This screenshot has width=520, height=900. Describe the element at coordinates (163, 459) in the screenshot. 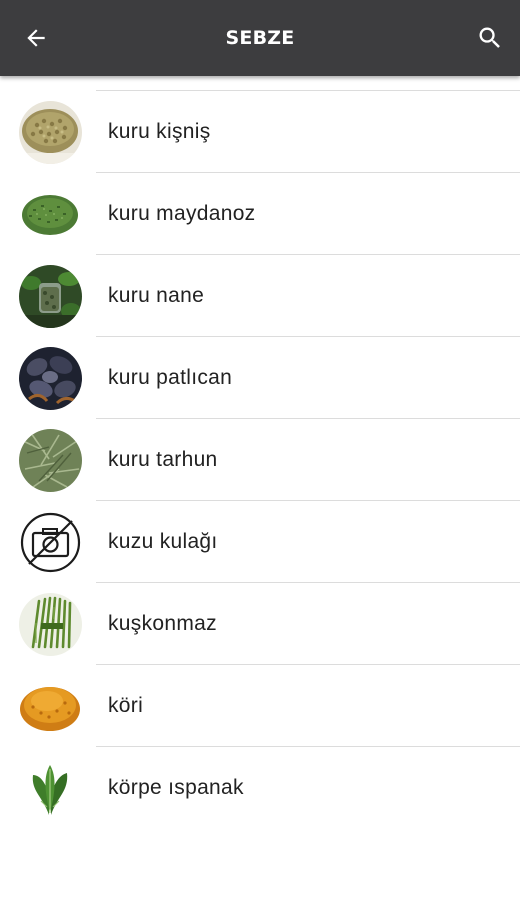

I see `item-label: kuru tarhun` at that location.